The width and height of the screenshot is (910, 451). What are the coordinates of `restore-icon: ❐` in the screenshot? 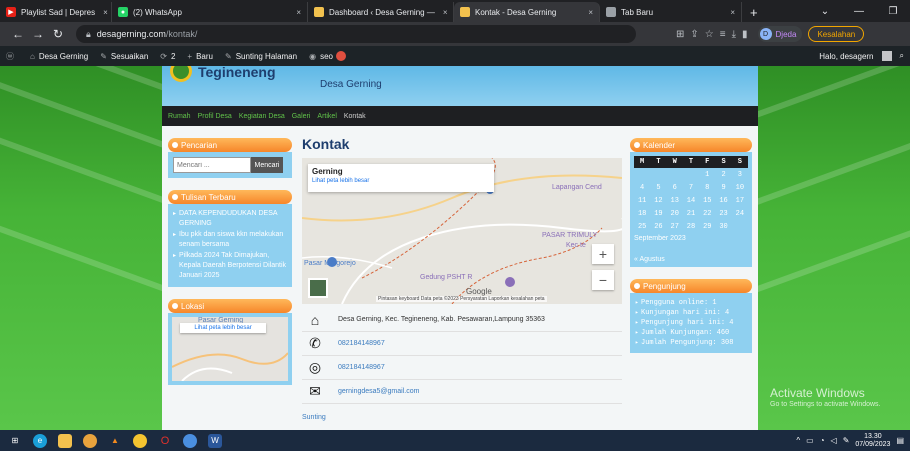 It's located at (893, 11).